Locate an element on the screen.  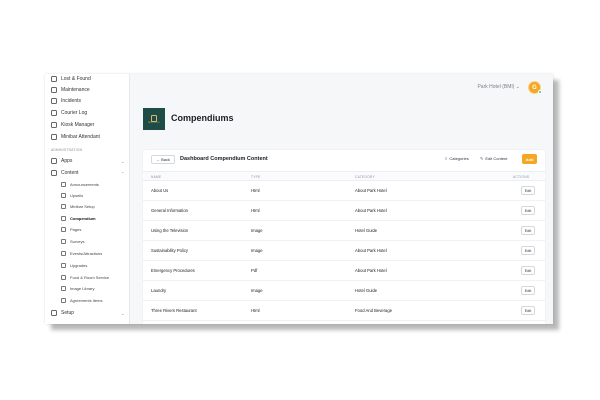
categories-button: ≡ Categories is located at coordinates (457, 158).